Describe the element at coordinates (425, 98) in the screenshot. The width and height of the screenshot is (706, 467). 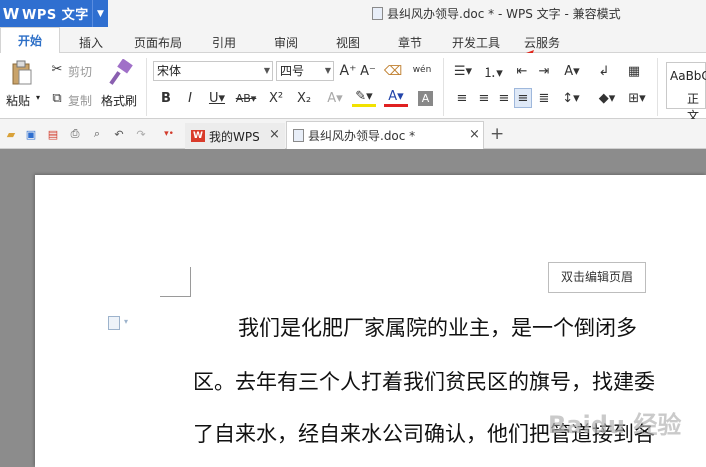
I see `char-shading-icon: A` at that location.